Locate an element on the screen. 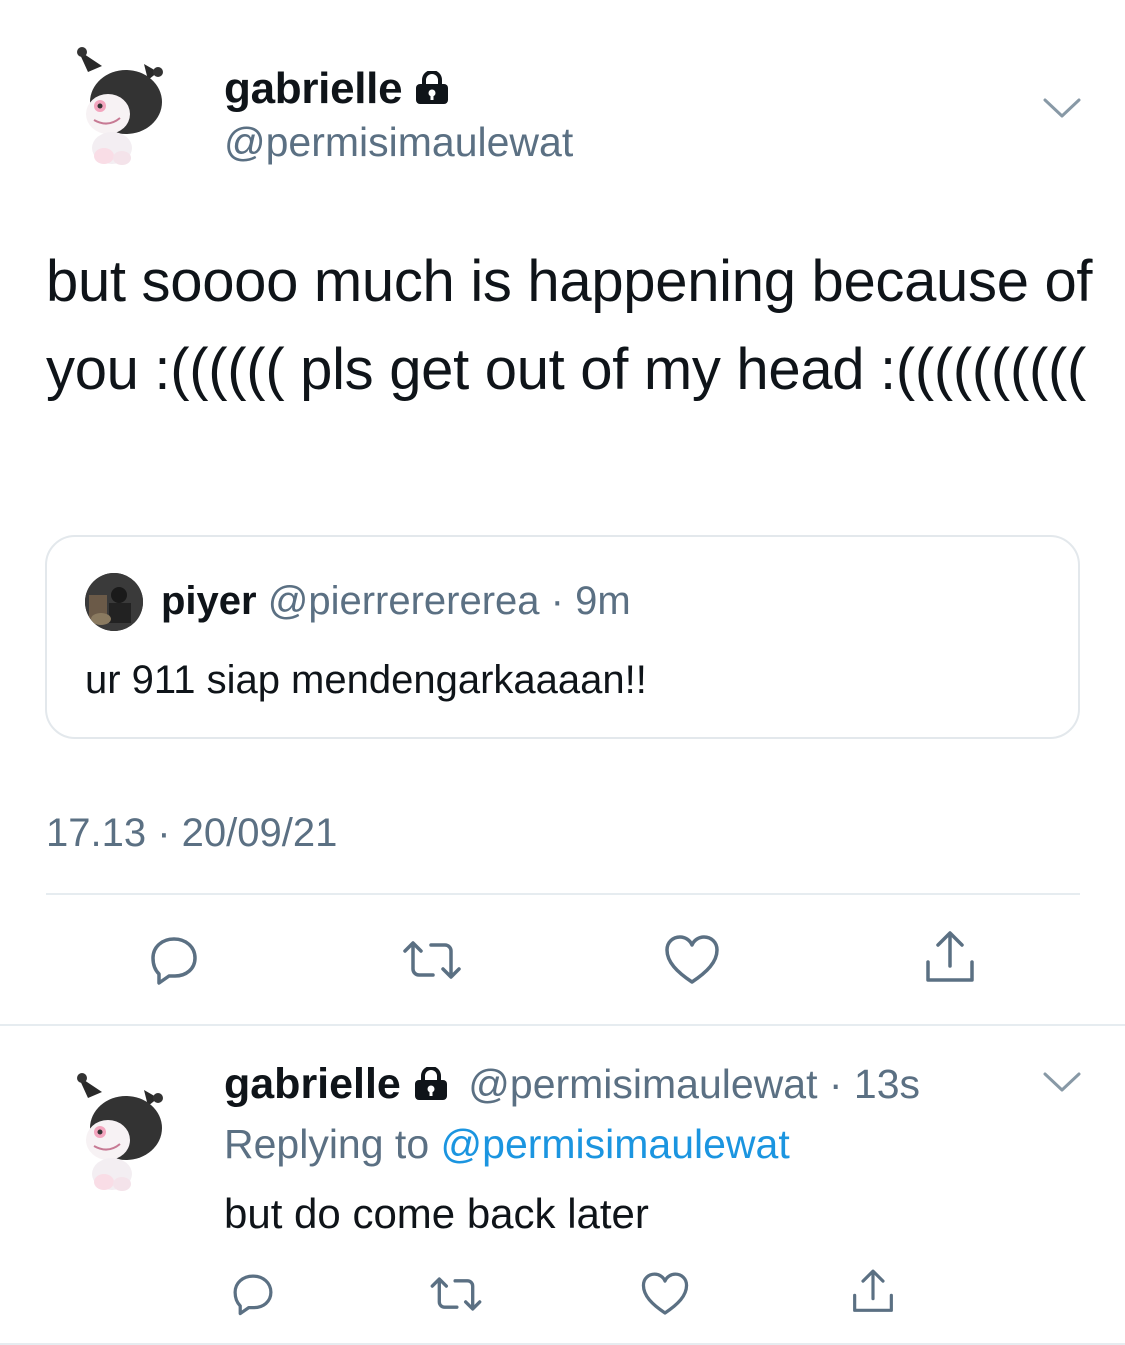 This screenshot has width=1125, height=1345. quoted-avatar-image-icon is located at coordinates (114, 602).